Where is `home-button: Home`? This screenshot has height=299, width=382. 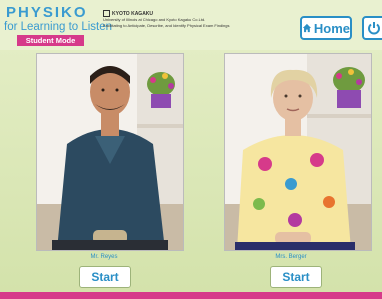
home-button: Home is located at coordinates (326, 28).